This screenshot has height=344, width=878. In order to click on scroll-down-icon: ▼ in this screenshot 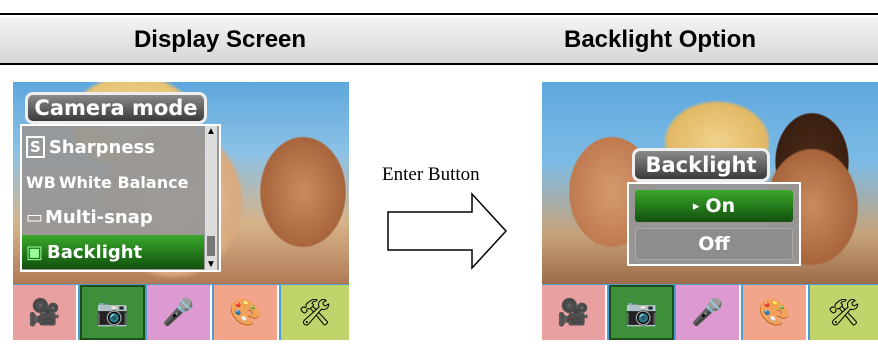, I will do `click(211, 264)`.